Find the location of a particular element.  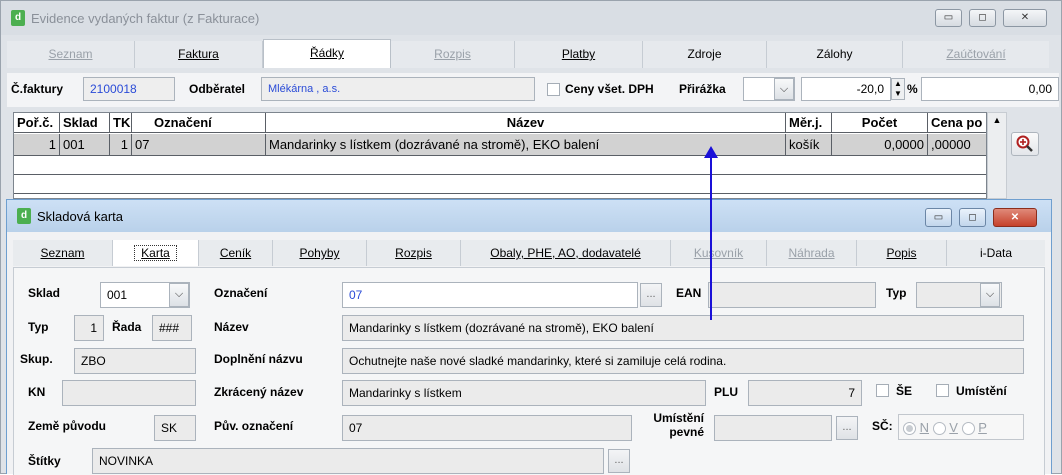

arrow-head-icon is located at coordinates (711, 152).